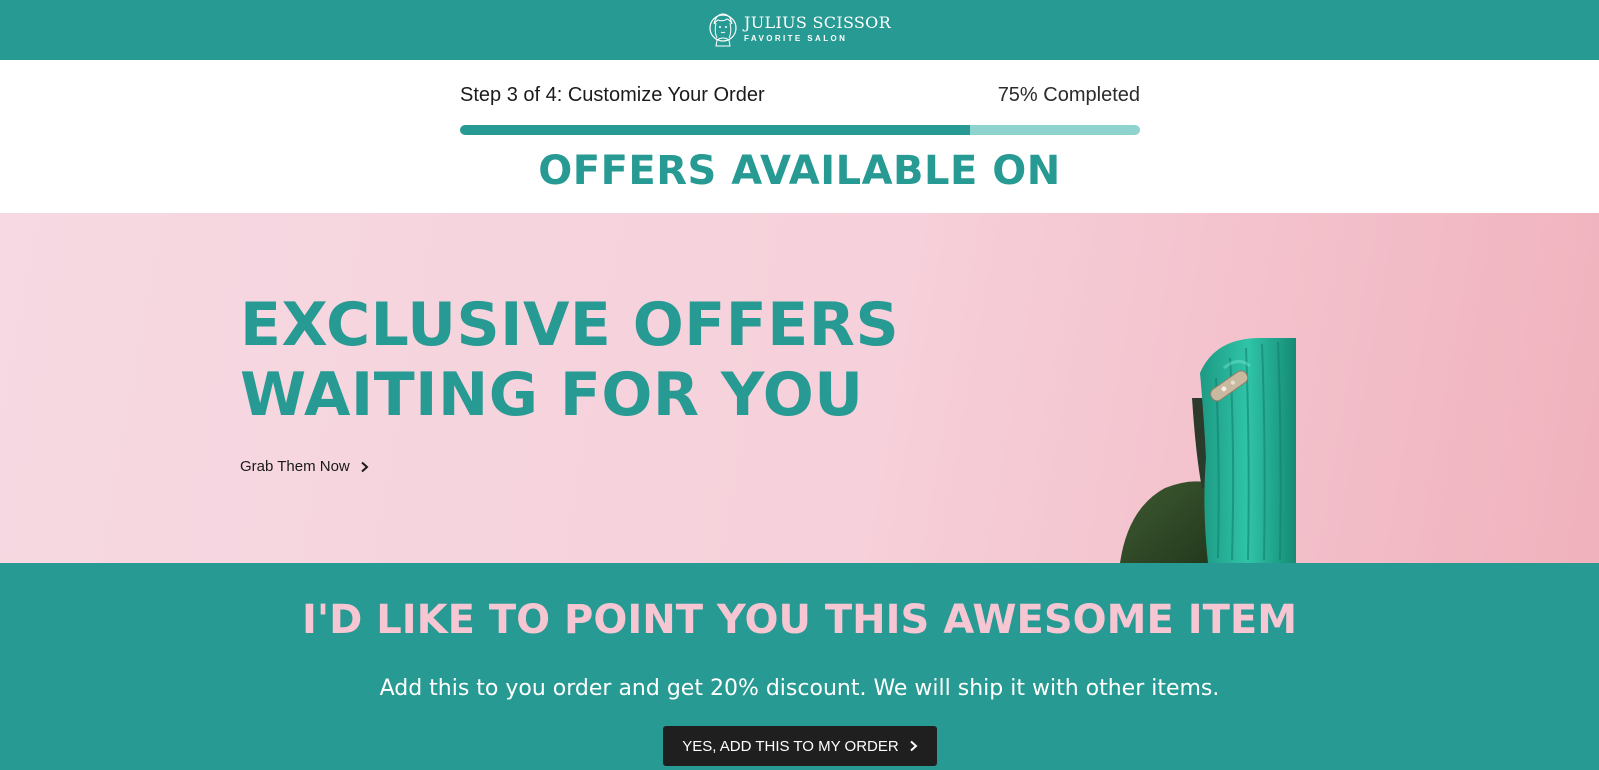 The width and height of the screenshot is (1599, 770). I want to click on offers-heading: OFFERS AVAILABLE ON, so click(799, 171).